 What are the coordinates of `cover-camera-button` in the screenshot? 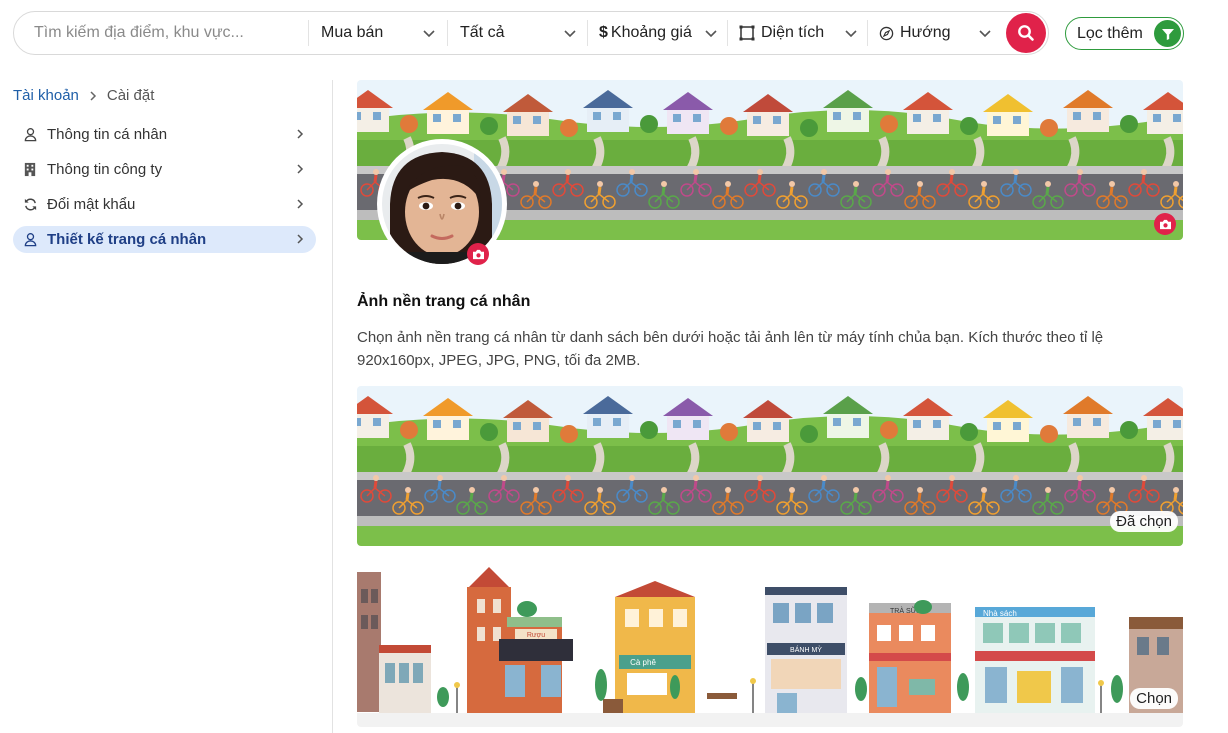 It's located at (1165, 224).